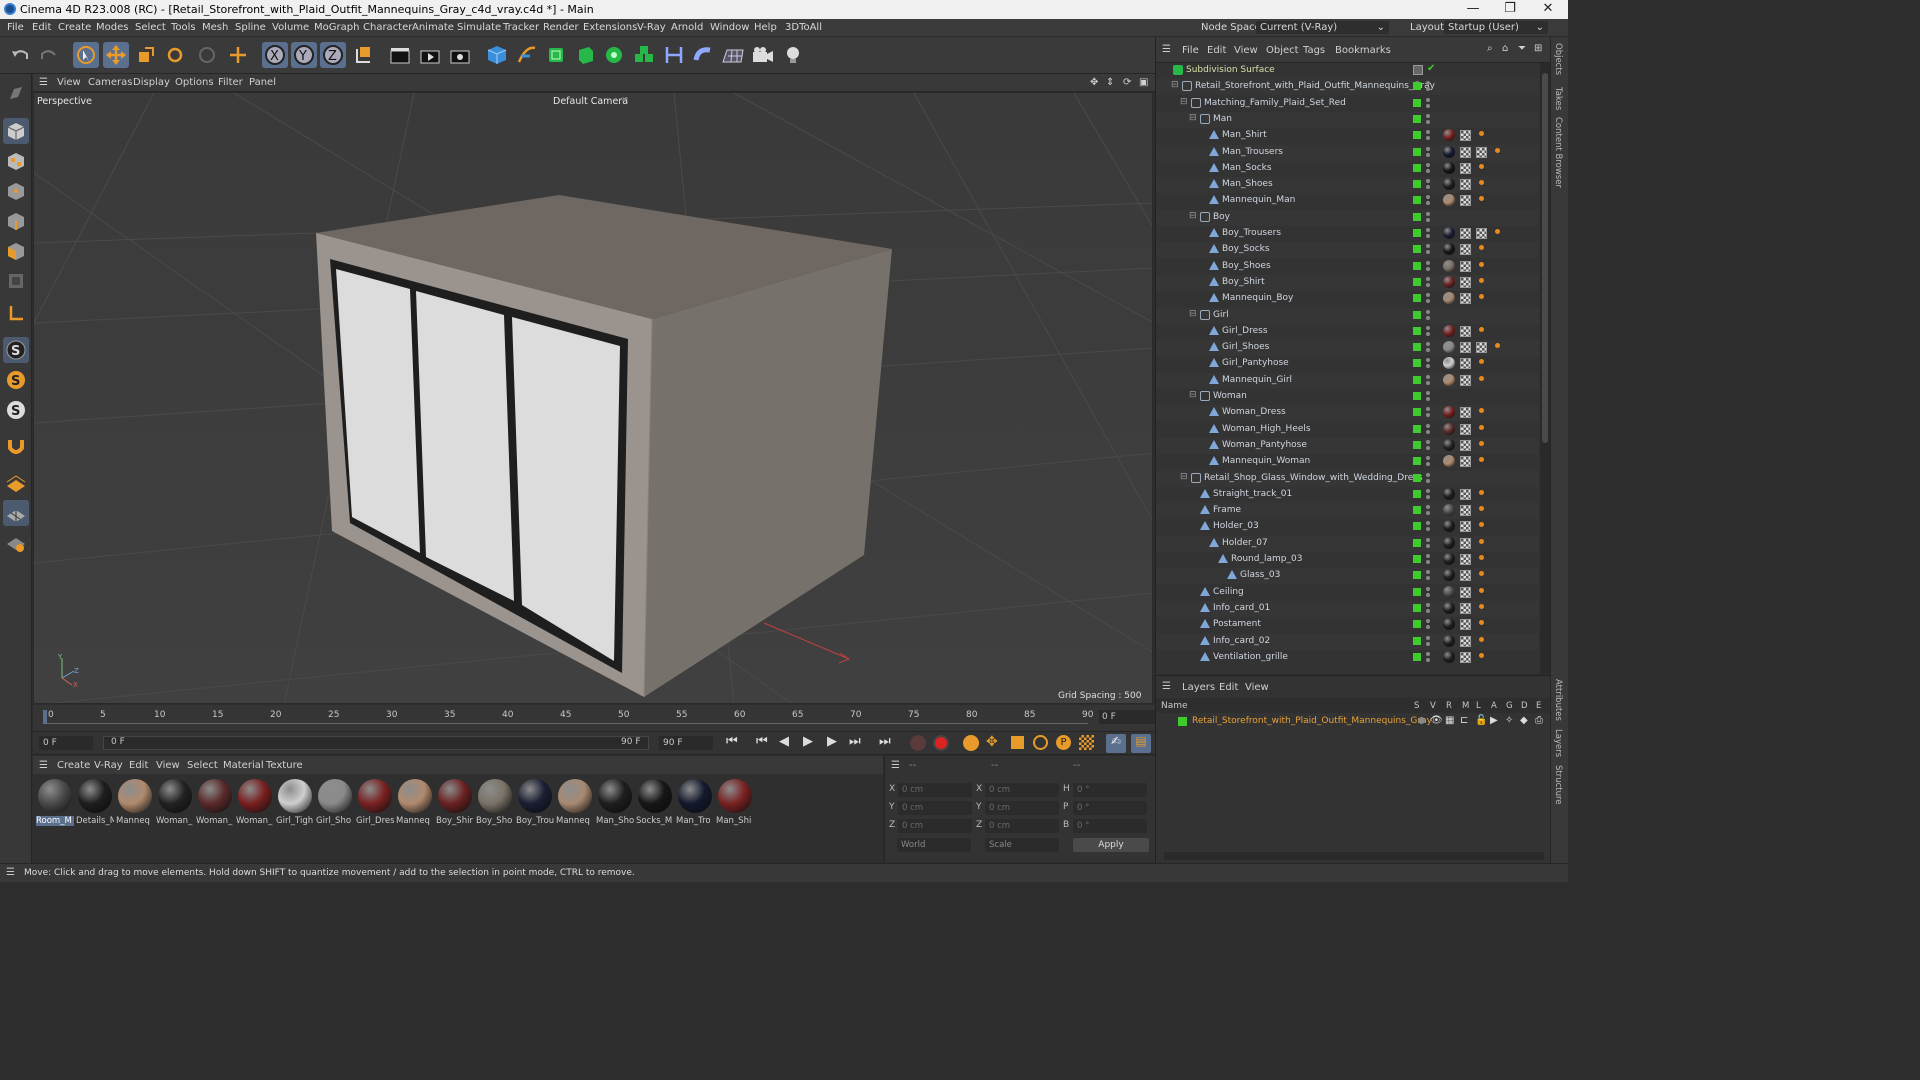  What do you see at coordinates (16, 350) in the screenshot?
I see `snap-button: S` at bounding box center [16, 350].